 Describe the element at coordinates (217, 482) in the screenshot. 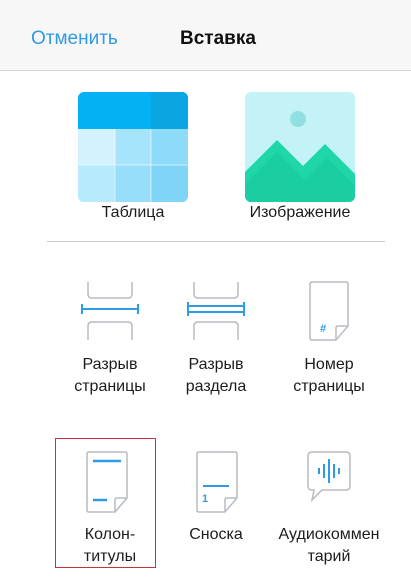

I see `footnote-icon: 1` at that location.